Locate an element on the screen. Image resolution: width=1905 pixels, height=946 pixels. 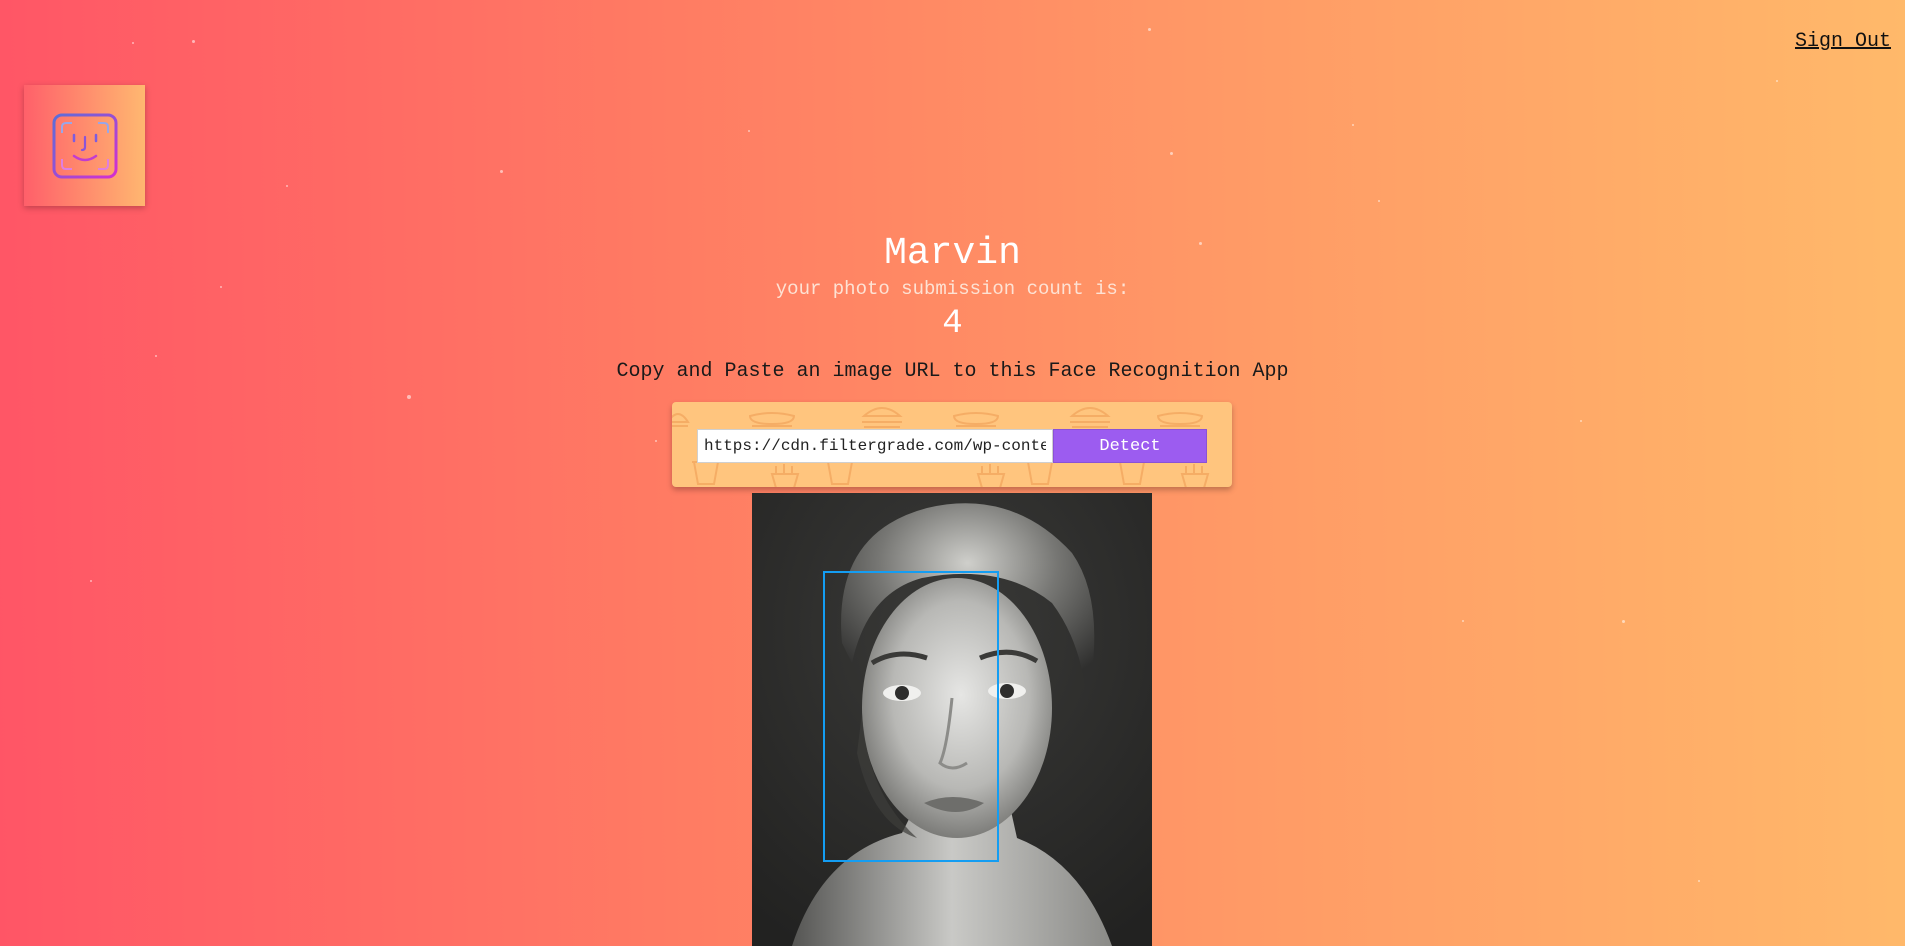
sign-out-link: Sign Out is located at coordinates (1843, 41).